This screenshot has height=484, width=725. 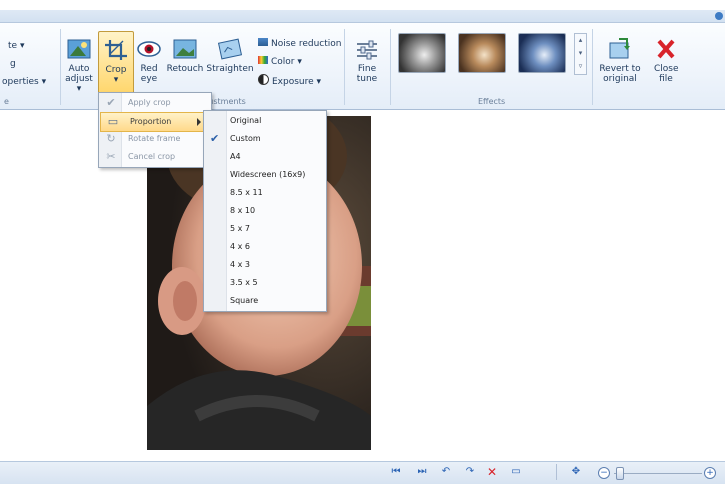 I want to click on proportion-item-label: 8 x 10, so click(x=243, y=210).